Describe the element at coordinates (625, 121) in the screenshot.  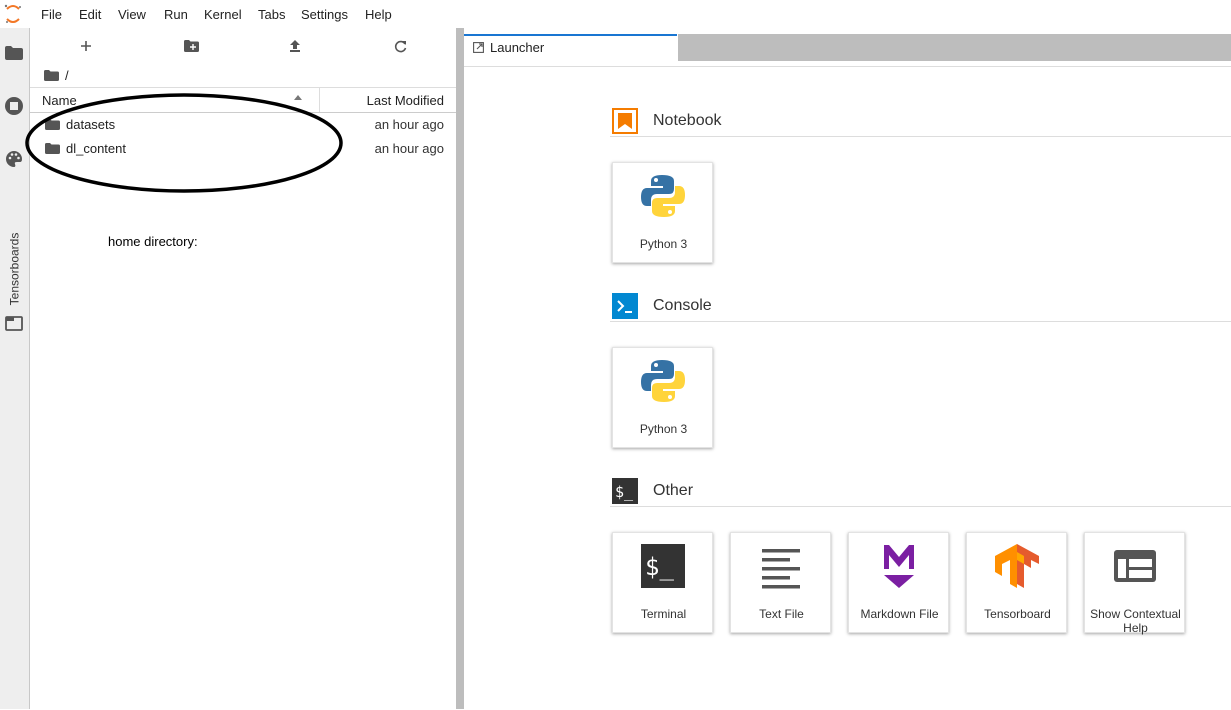
I see `notebook-icon` at that location.